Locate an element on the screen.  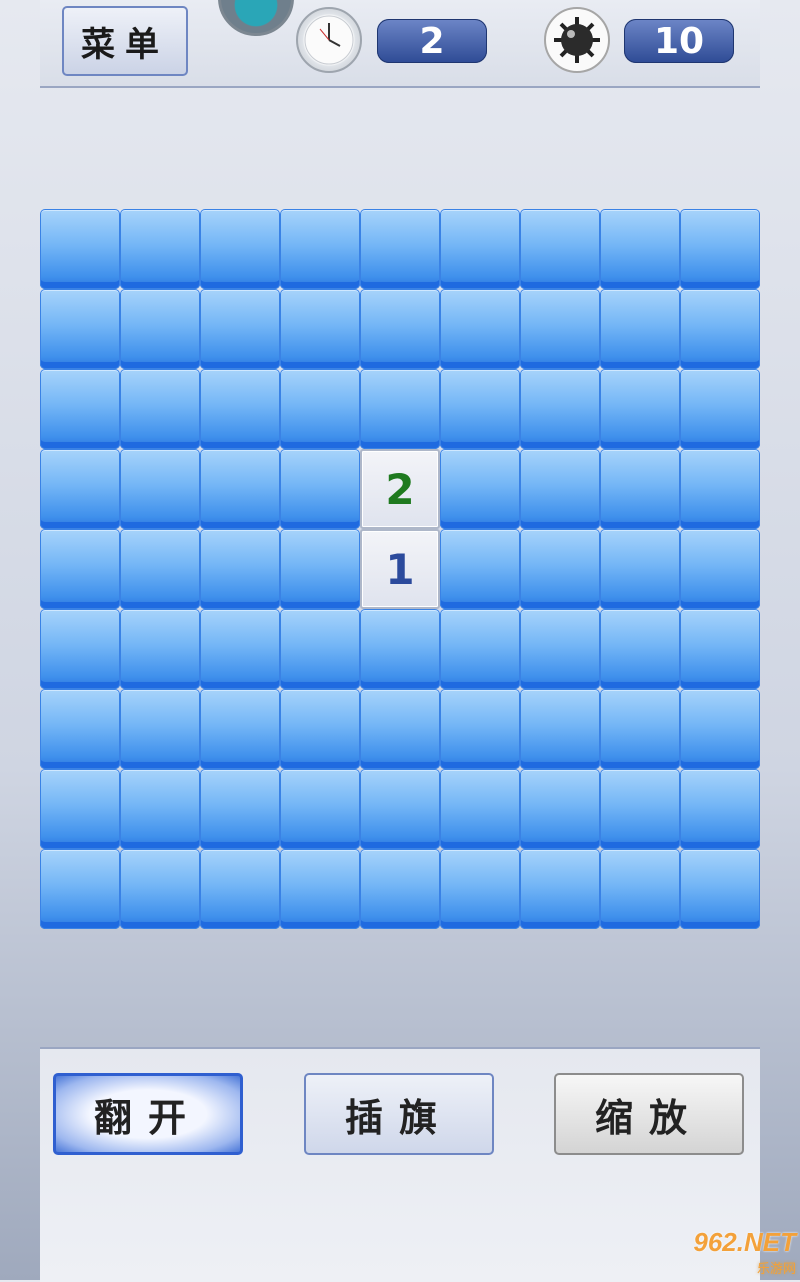
watermark-brand: 962.NET is located at coordinates (744, 1242).